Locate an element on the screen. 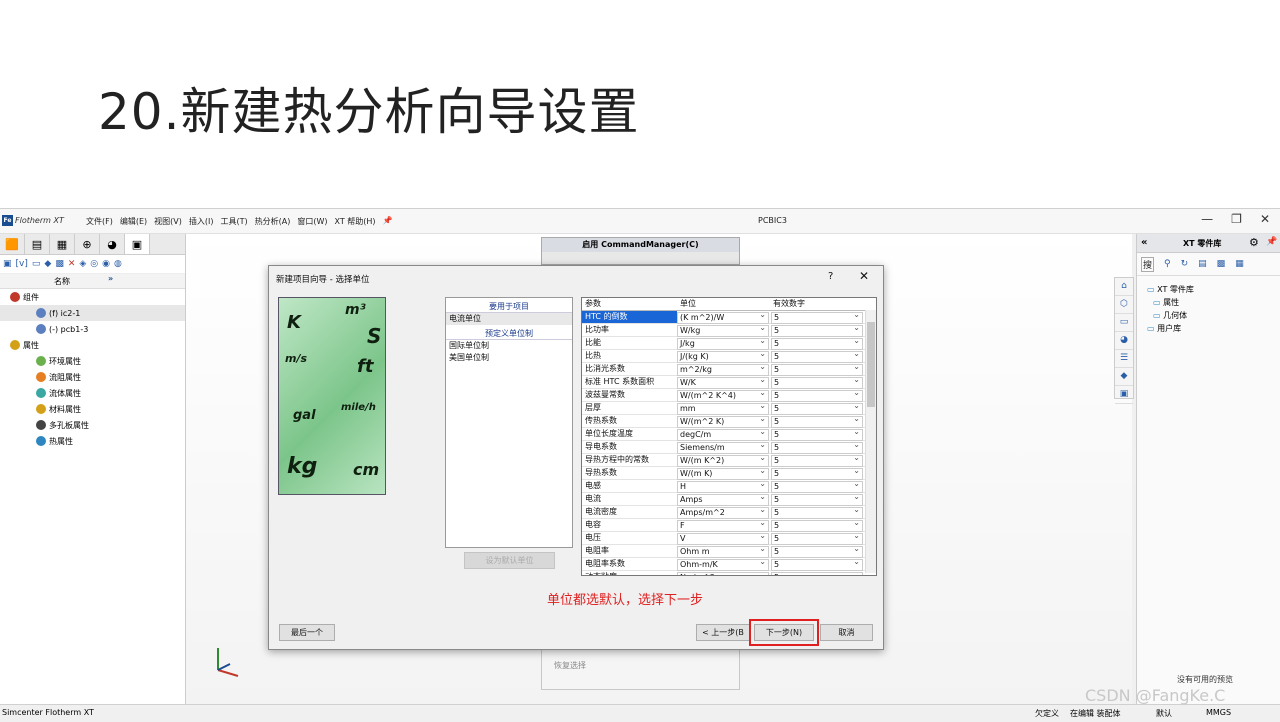 This screenshot has height=722, width=1280. status-config: 默认 is located at coordinates (1164, 713).